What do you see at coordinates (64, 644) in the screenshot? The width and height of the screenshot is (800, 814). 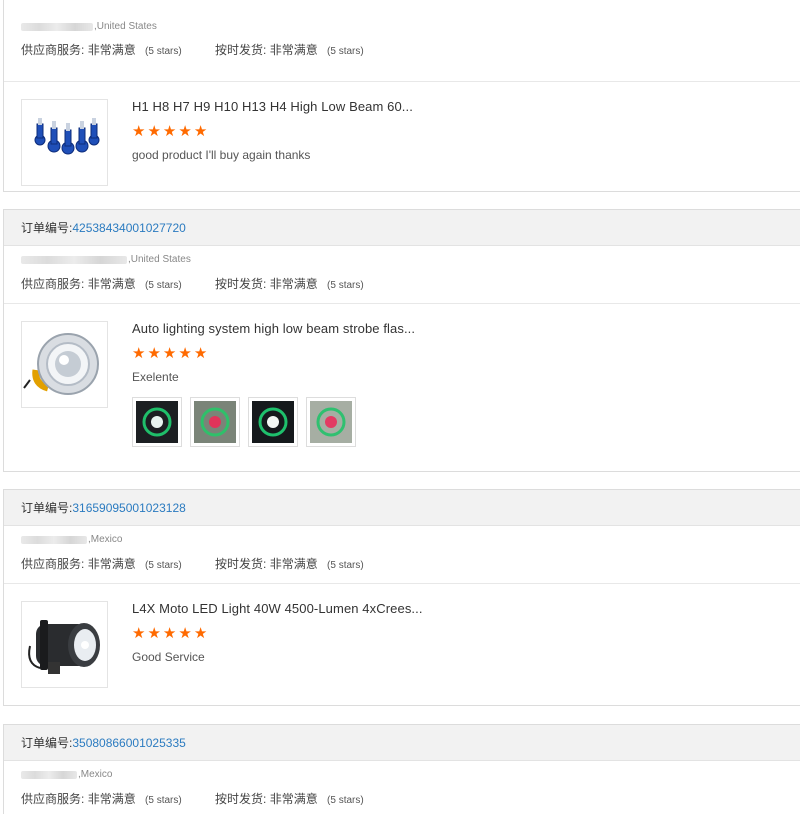 I see `moto-spotlight-icon` at bounding box center [64, 644].